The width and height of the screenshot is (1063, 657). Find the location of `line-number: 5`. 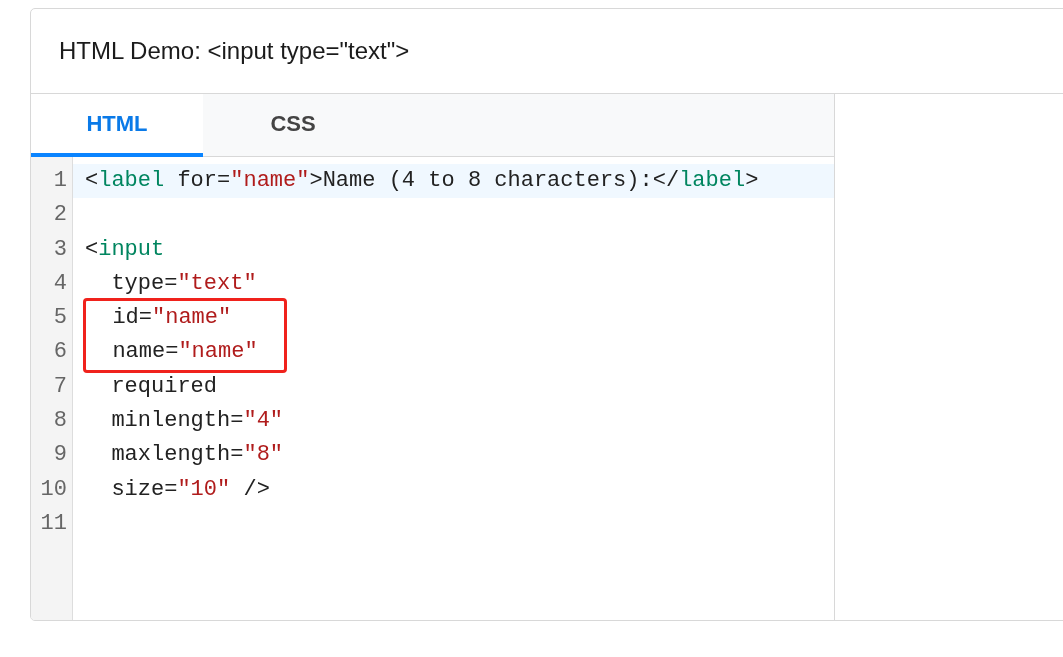

line-number: 5 is located at coordinates (60, 318).